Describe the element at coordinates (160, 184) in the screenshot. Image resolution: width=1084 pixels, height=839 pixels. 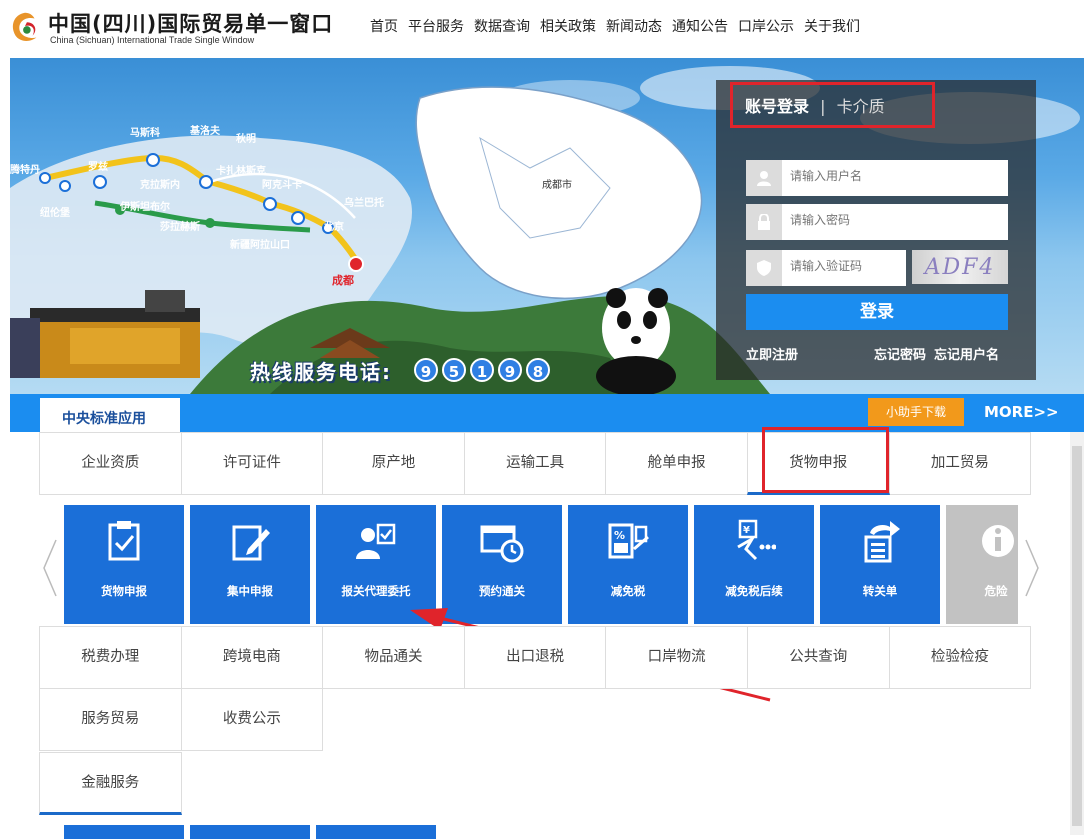
I see `route-label-krasnoye: 克拉斯内` at that location.